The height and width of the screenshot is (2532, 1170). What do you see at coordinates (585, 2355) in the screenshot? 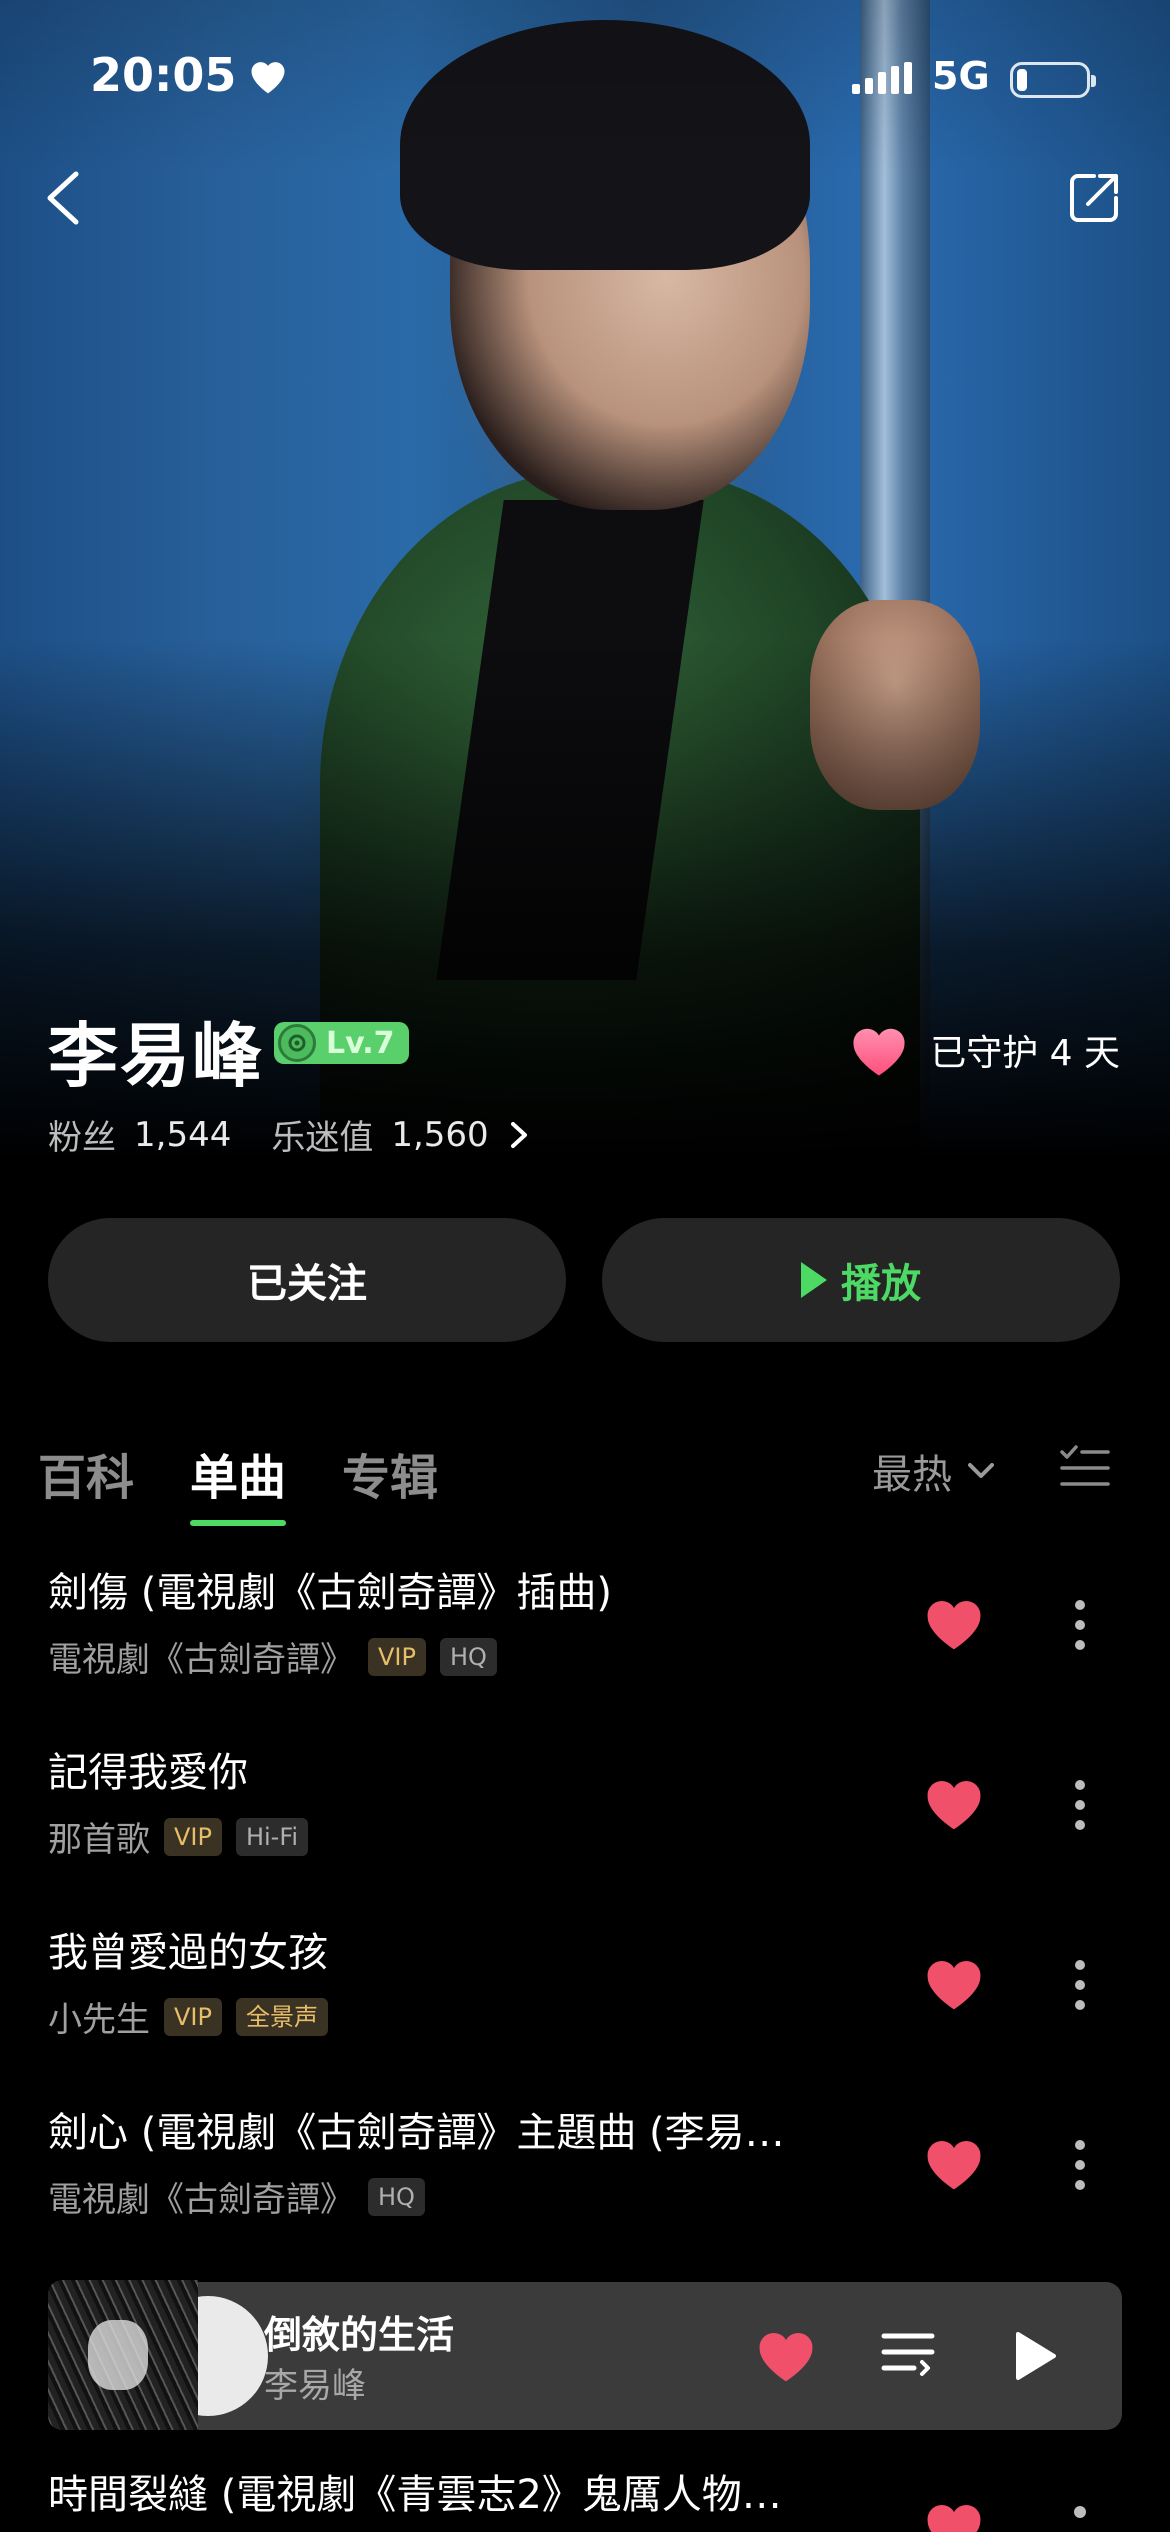
I see `mini-player: 倒敘的生活 李易峰` at bounding box center [585, 2355].